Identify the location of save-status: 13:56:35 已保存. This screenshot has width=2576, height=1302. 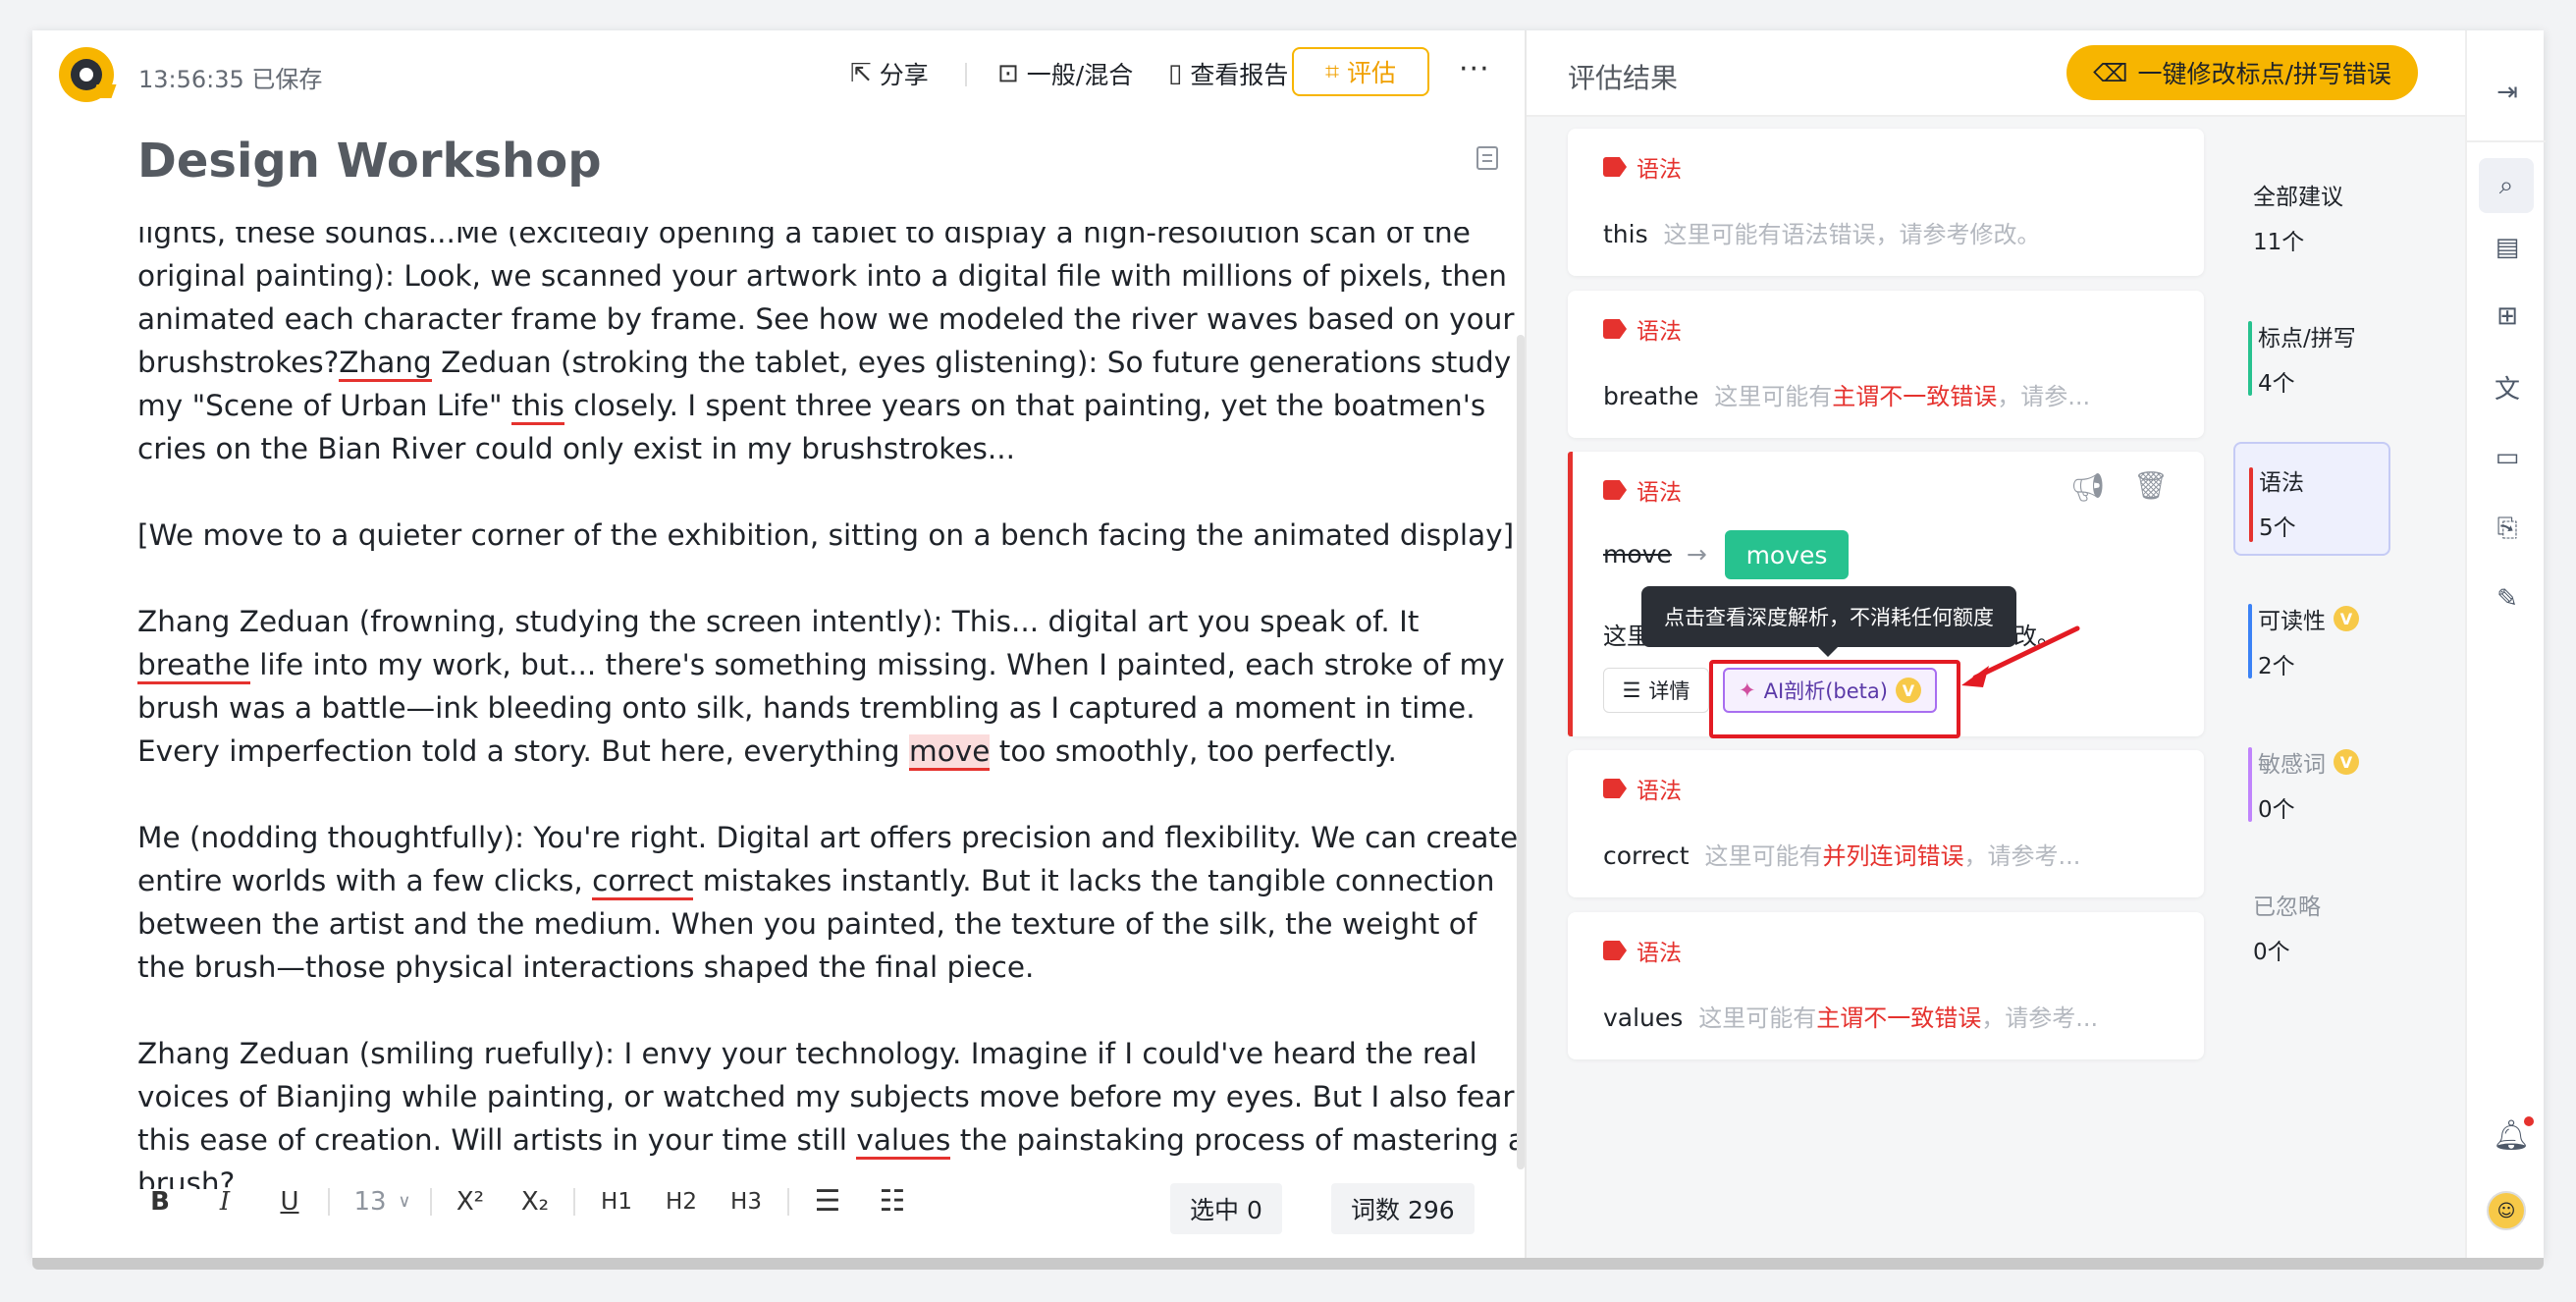
(230, 79).